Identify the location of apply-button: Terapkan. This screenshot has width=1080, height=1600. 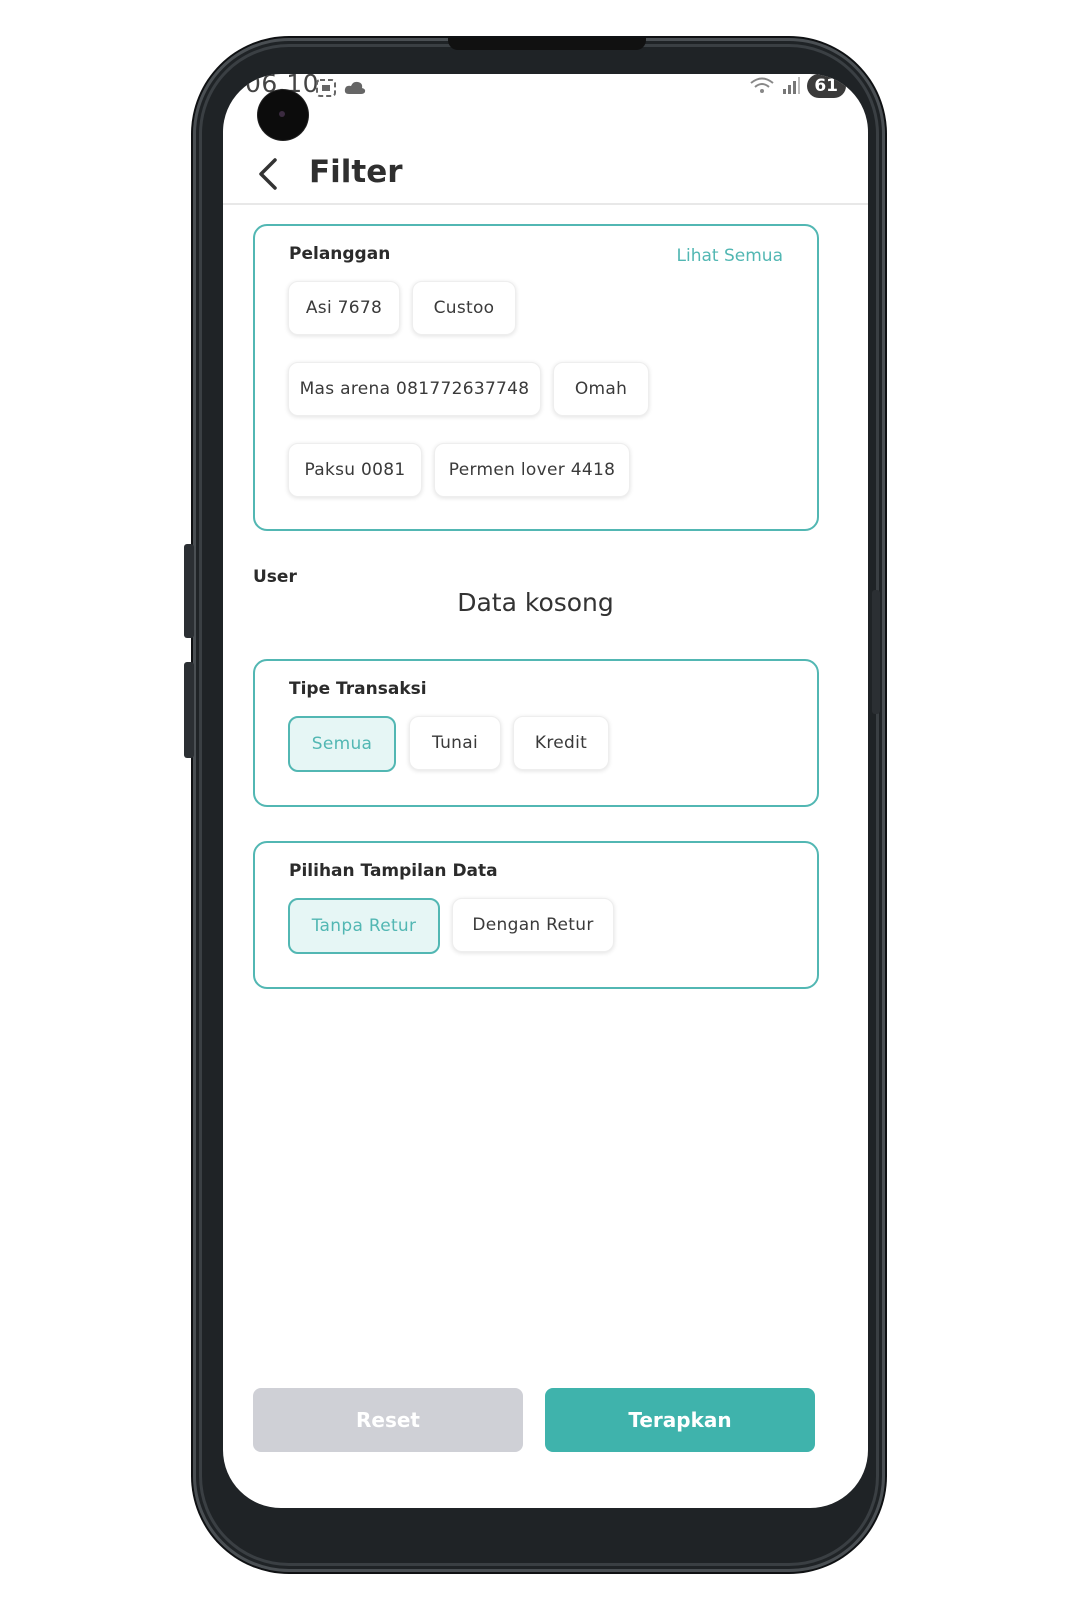
(680, 1420).